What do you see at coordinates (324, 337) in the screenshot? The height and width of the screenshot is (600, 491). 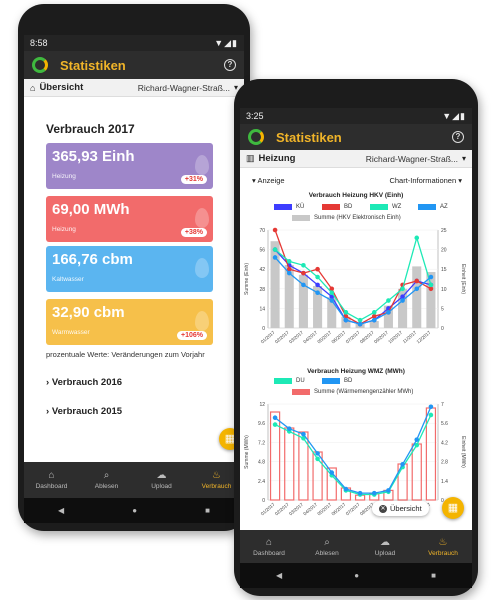 I see `x-tick-label: 05/2017` at bounding box center [324, 337].